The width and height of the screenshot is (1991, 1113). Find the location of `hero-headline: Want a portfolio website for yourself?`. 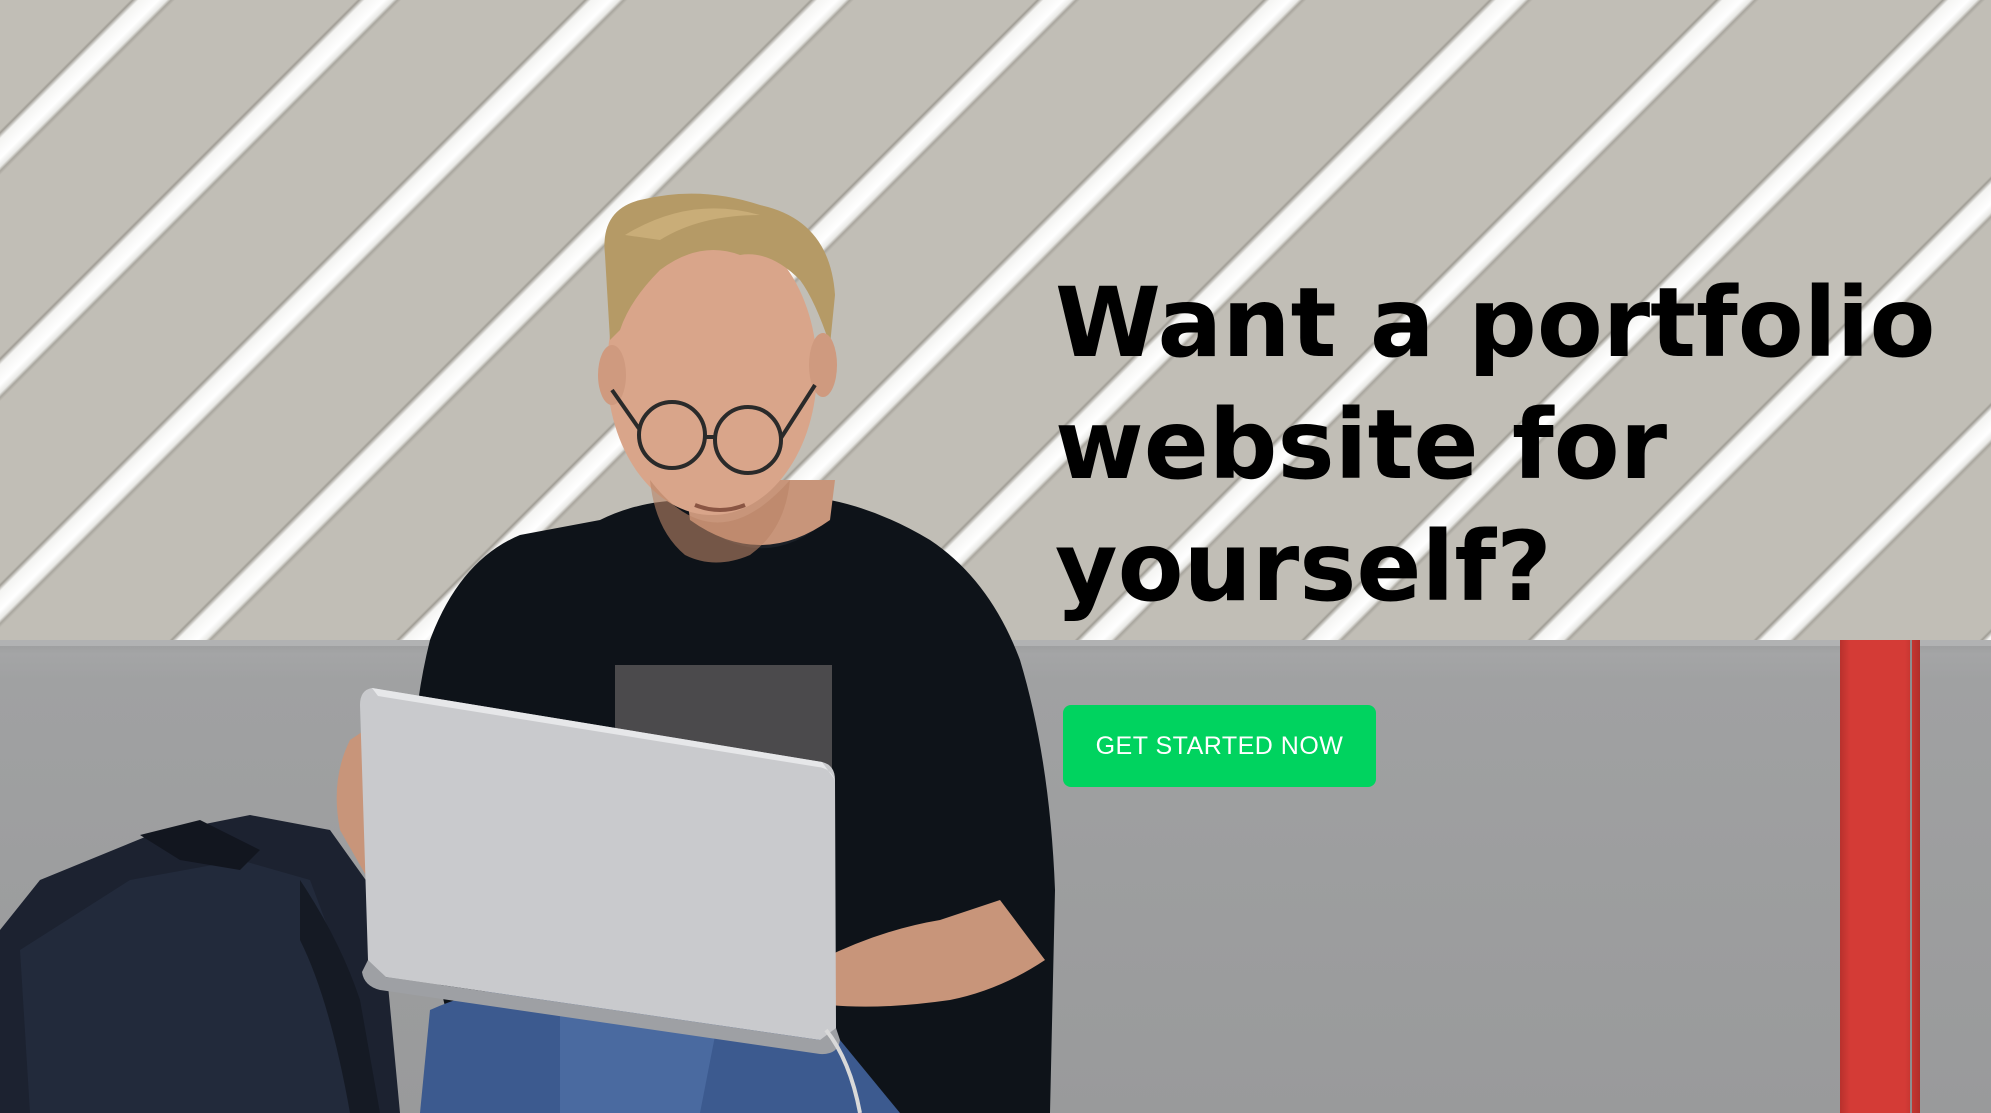

hero-headline: Want a portfolio website for yourself? is located at coordinates (1495, 445).